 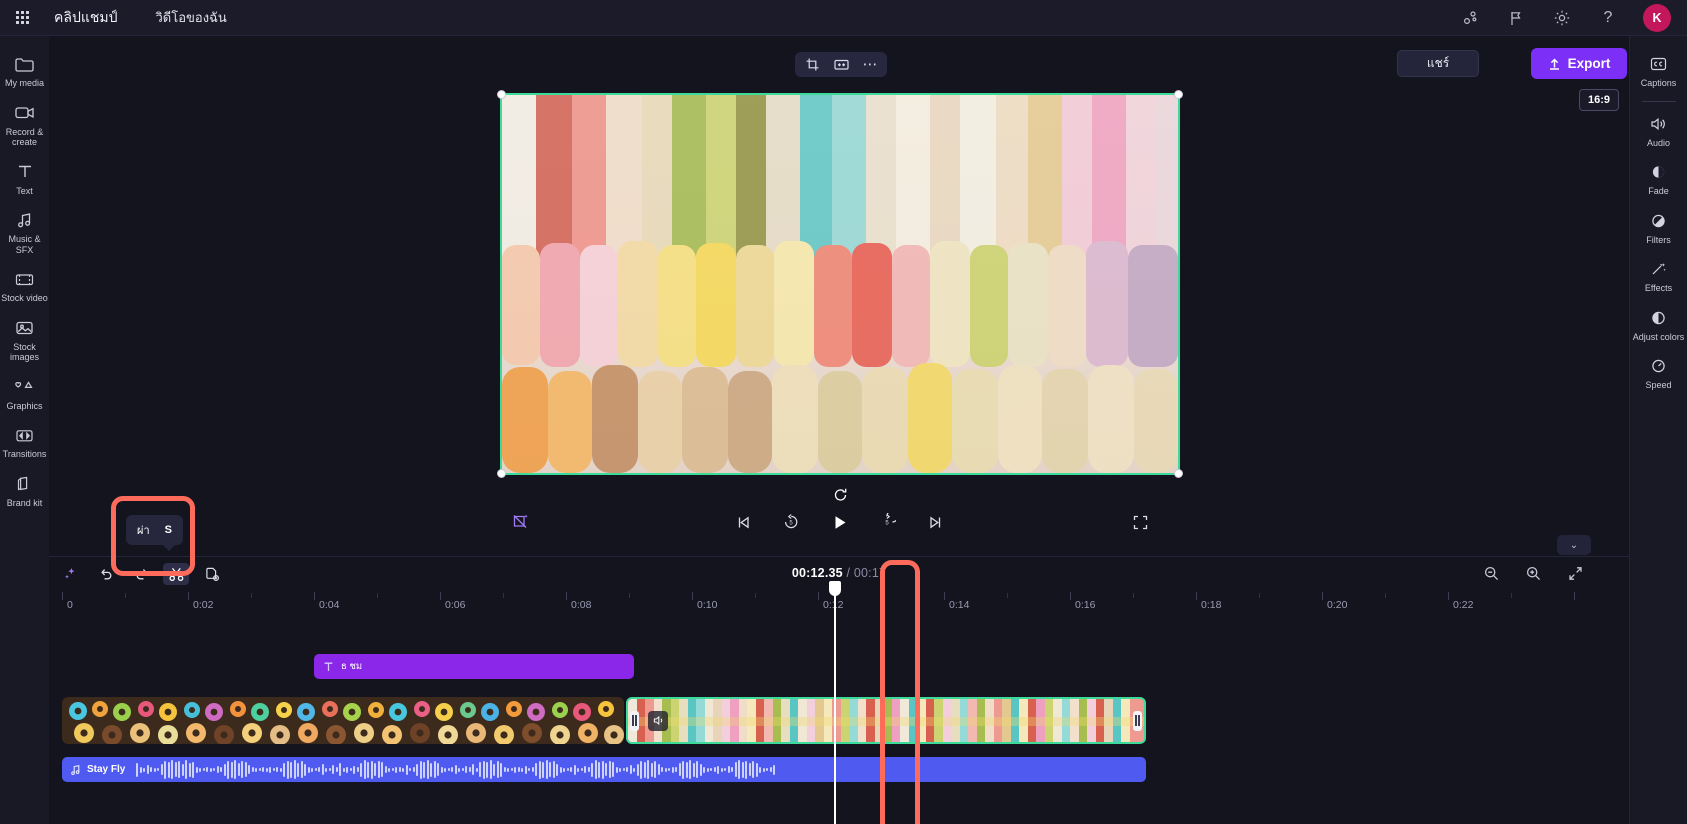 What do you see at coordinates (1140, 522) in the screenshot?
I see `fullscreen-icon` at bounding box center [1140, 522].